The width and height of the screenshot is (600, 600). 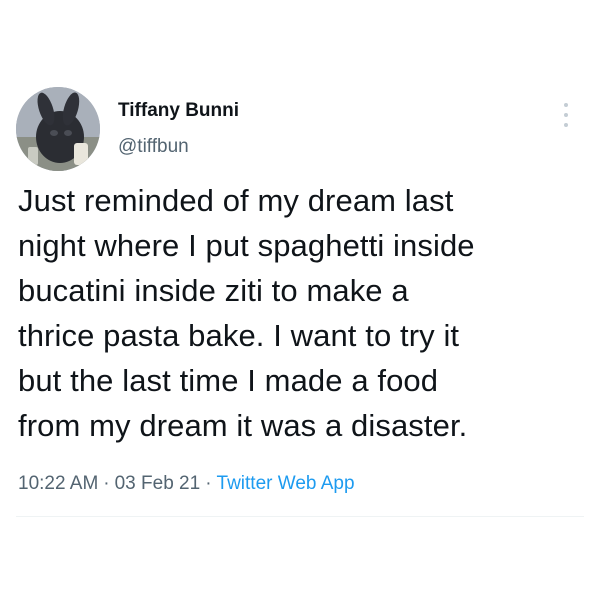 I want to click on tweet-time: 10:22 AM, so click(x=58, y=483).